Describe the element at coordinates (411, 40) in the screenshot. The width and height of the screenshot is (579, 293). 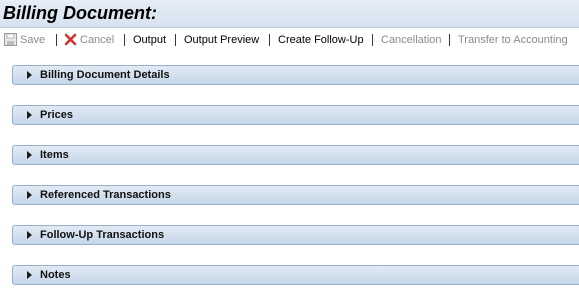
I see `cancellation-button: Cancellation` at that location.